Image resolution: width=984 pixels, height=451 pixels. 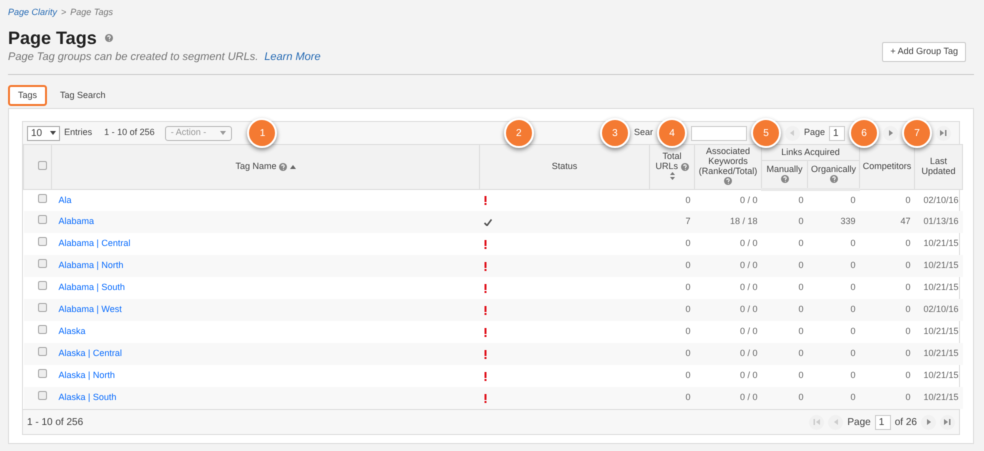 What do you see at coordinates (87, 397) in the screenshot?
I see `tag-name-link: Alaska | South` at bounding box center [87, 397].